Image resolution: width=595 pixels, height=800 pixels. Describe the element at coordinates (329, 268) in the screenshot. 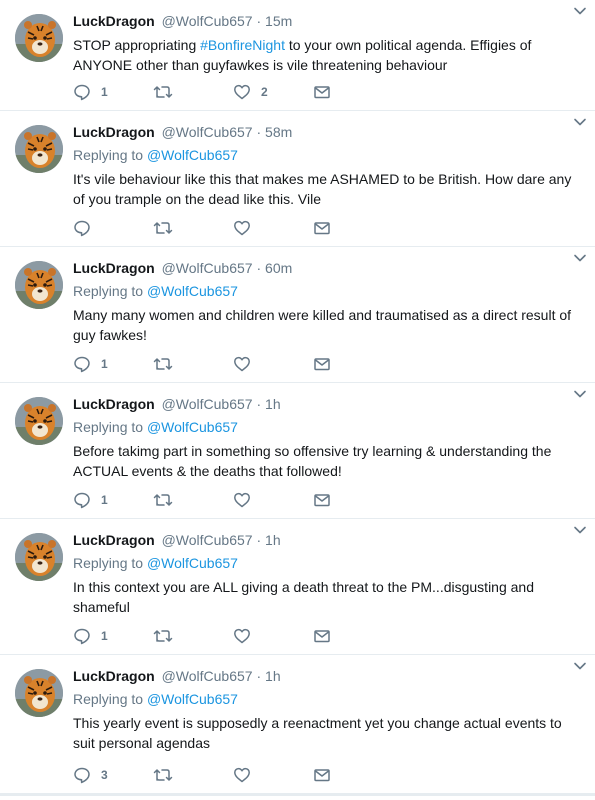

I see `tweet-header: LuckDragon @WolfCub657 · 60m` at that location.